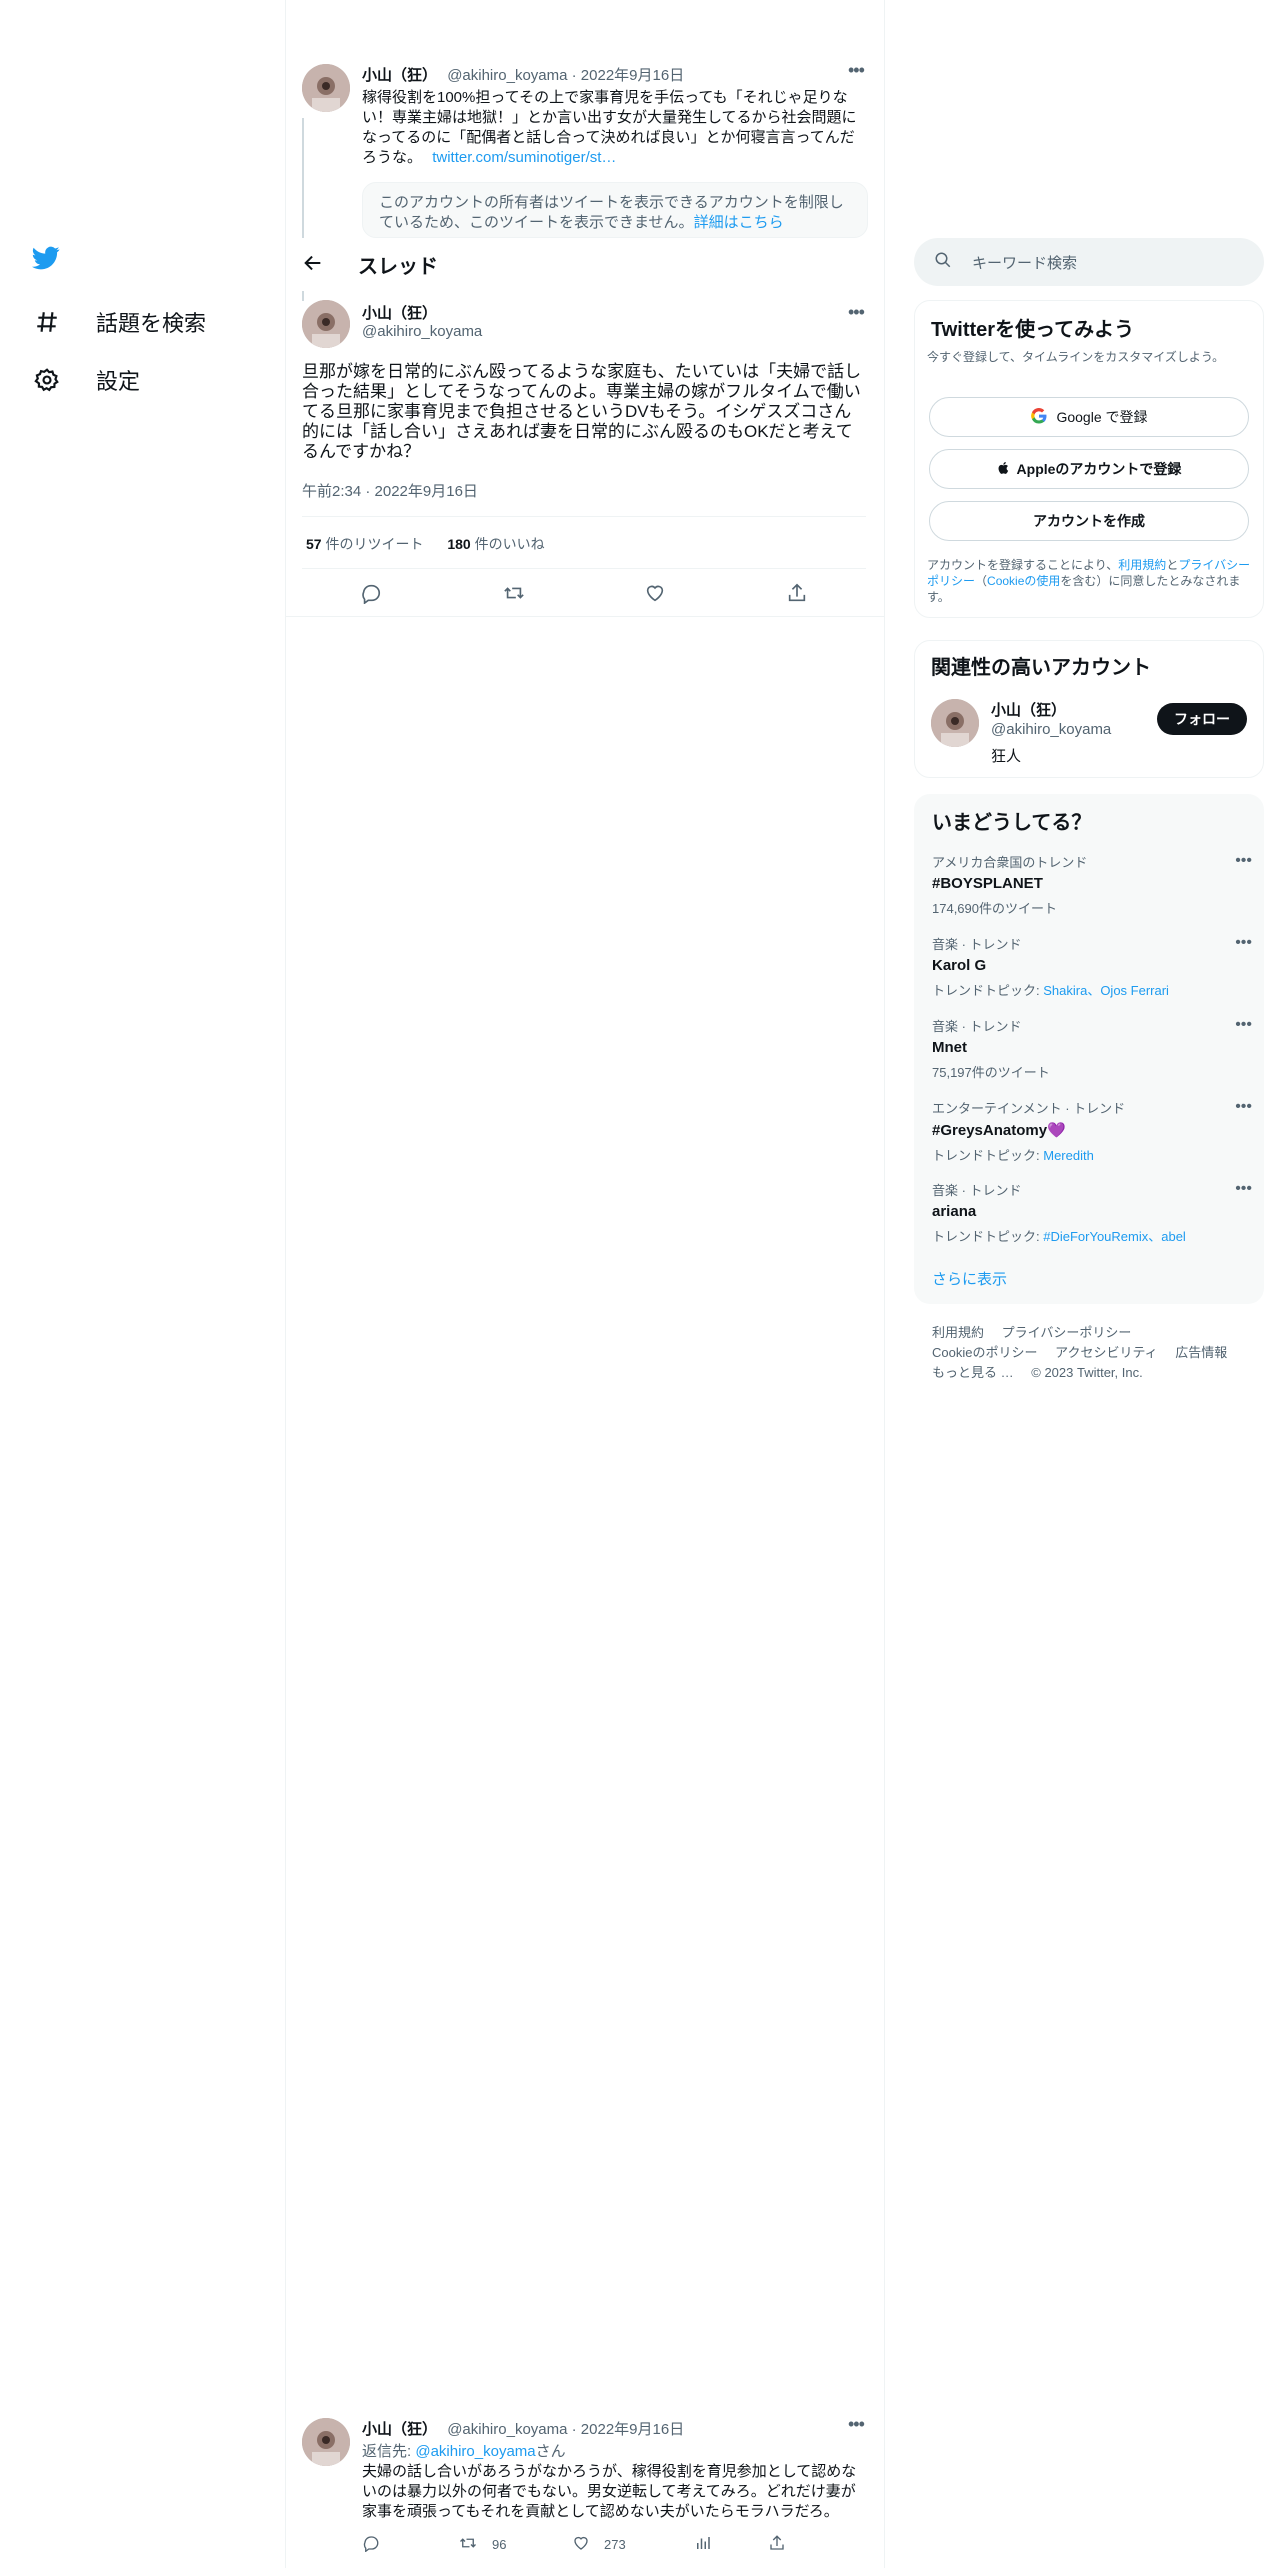  What do you see at coordinates (398, 267) in the screenshot?
I see `page-title: スレッド` at bounding box center [398, 267].